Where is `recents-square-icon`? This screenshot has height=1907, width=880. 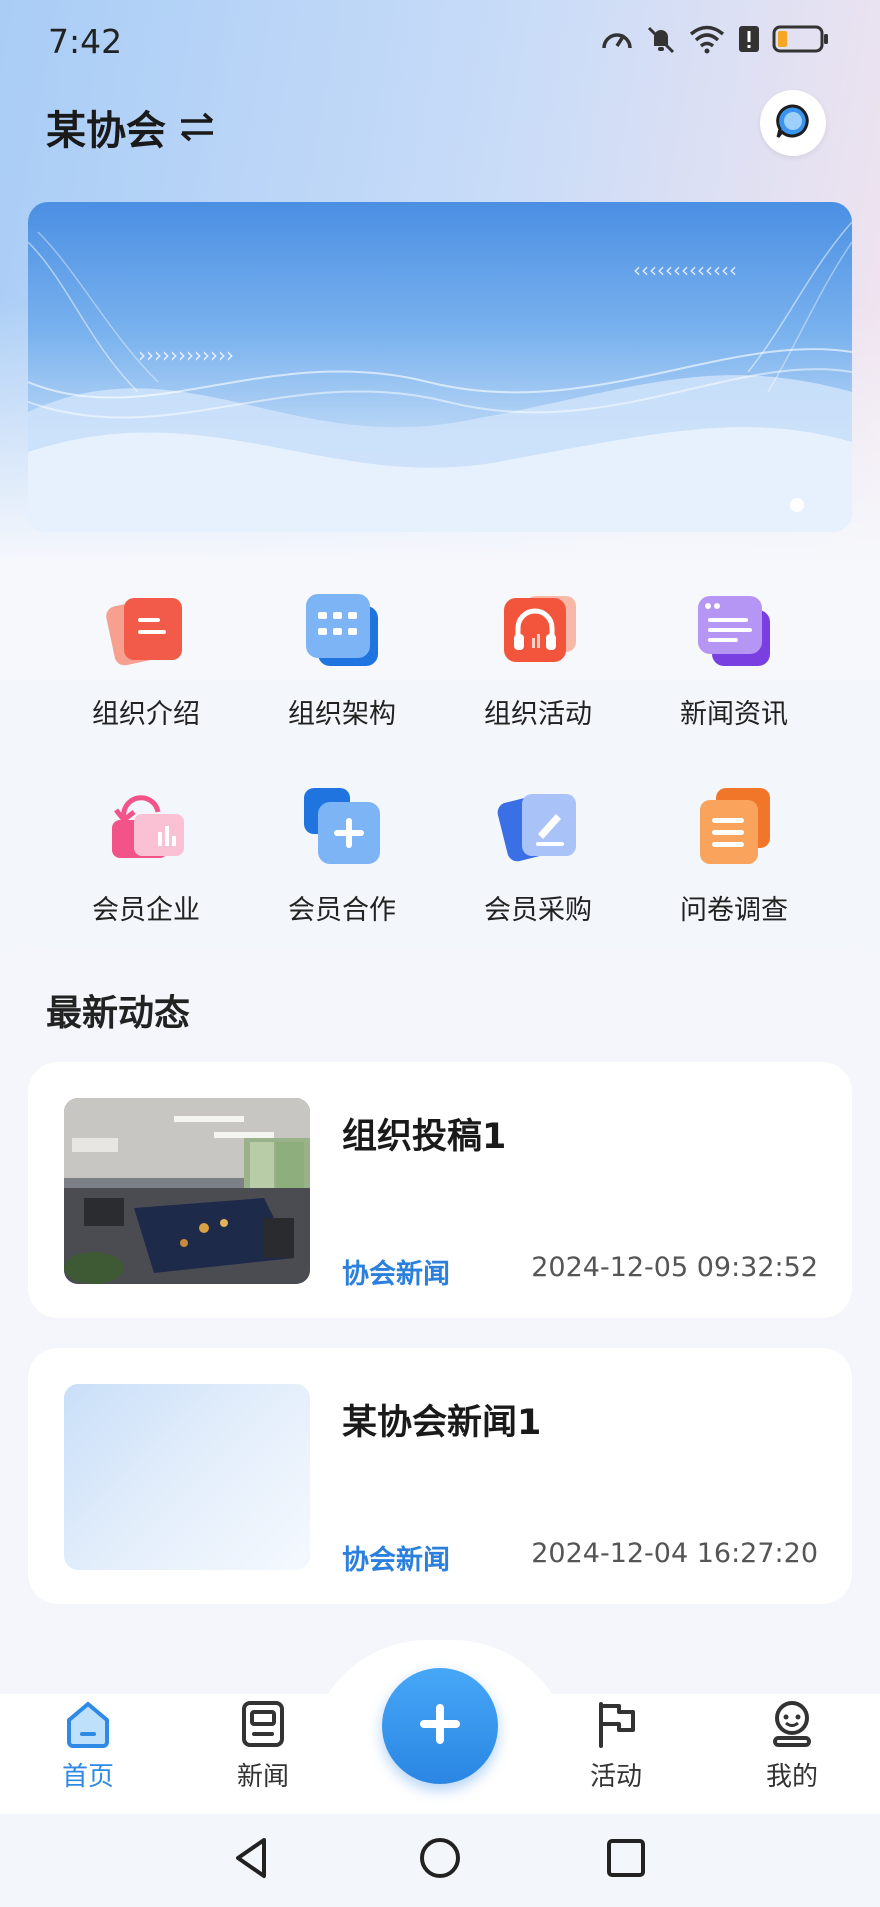
recents-square-icon is located at coordinates (626, 1860).